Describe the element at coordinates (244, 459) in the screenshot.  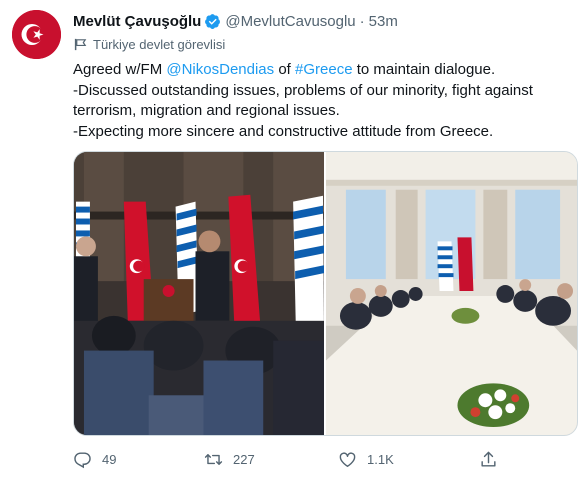
I see `retweet-count: 227` at that location.